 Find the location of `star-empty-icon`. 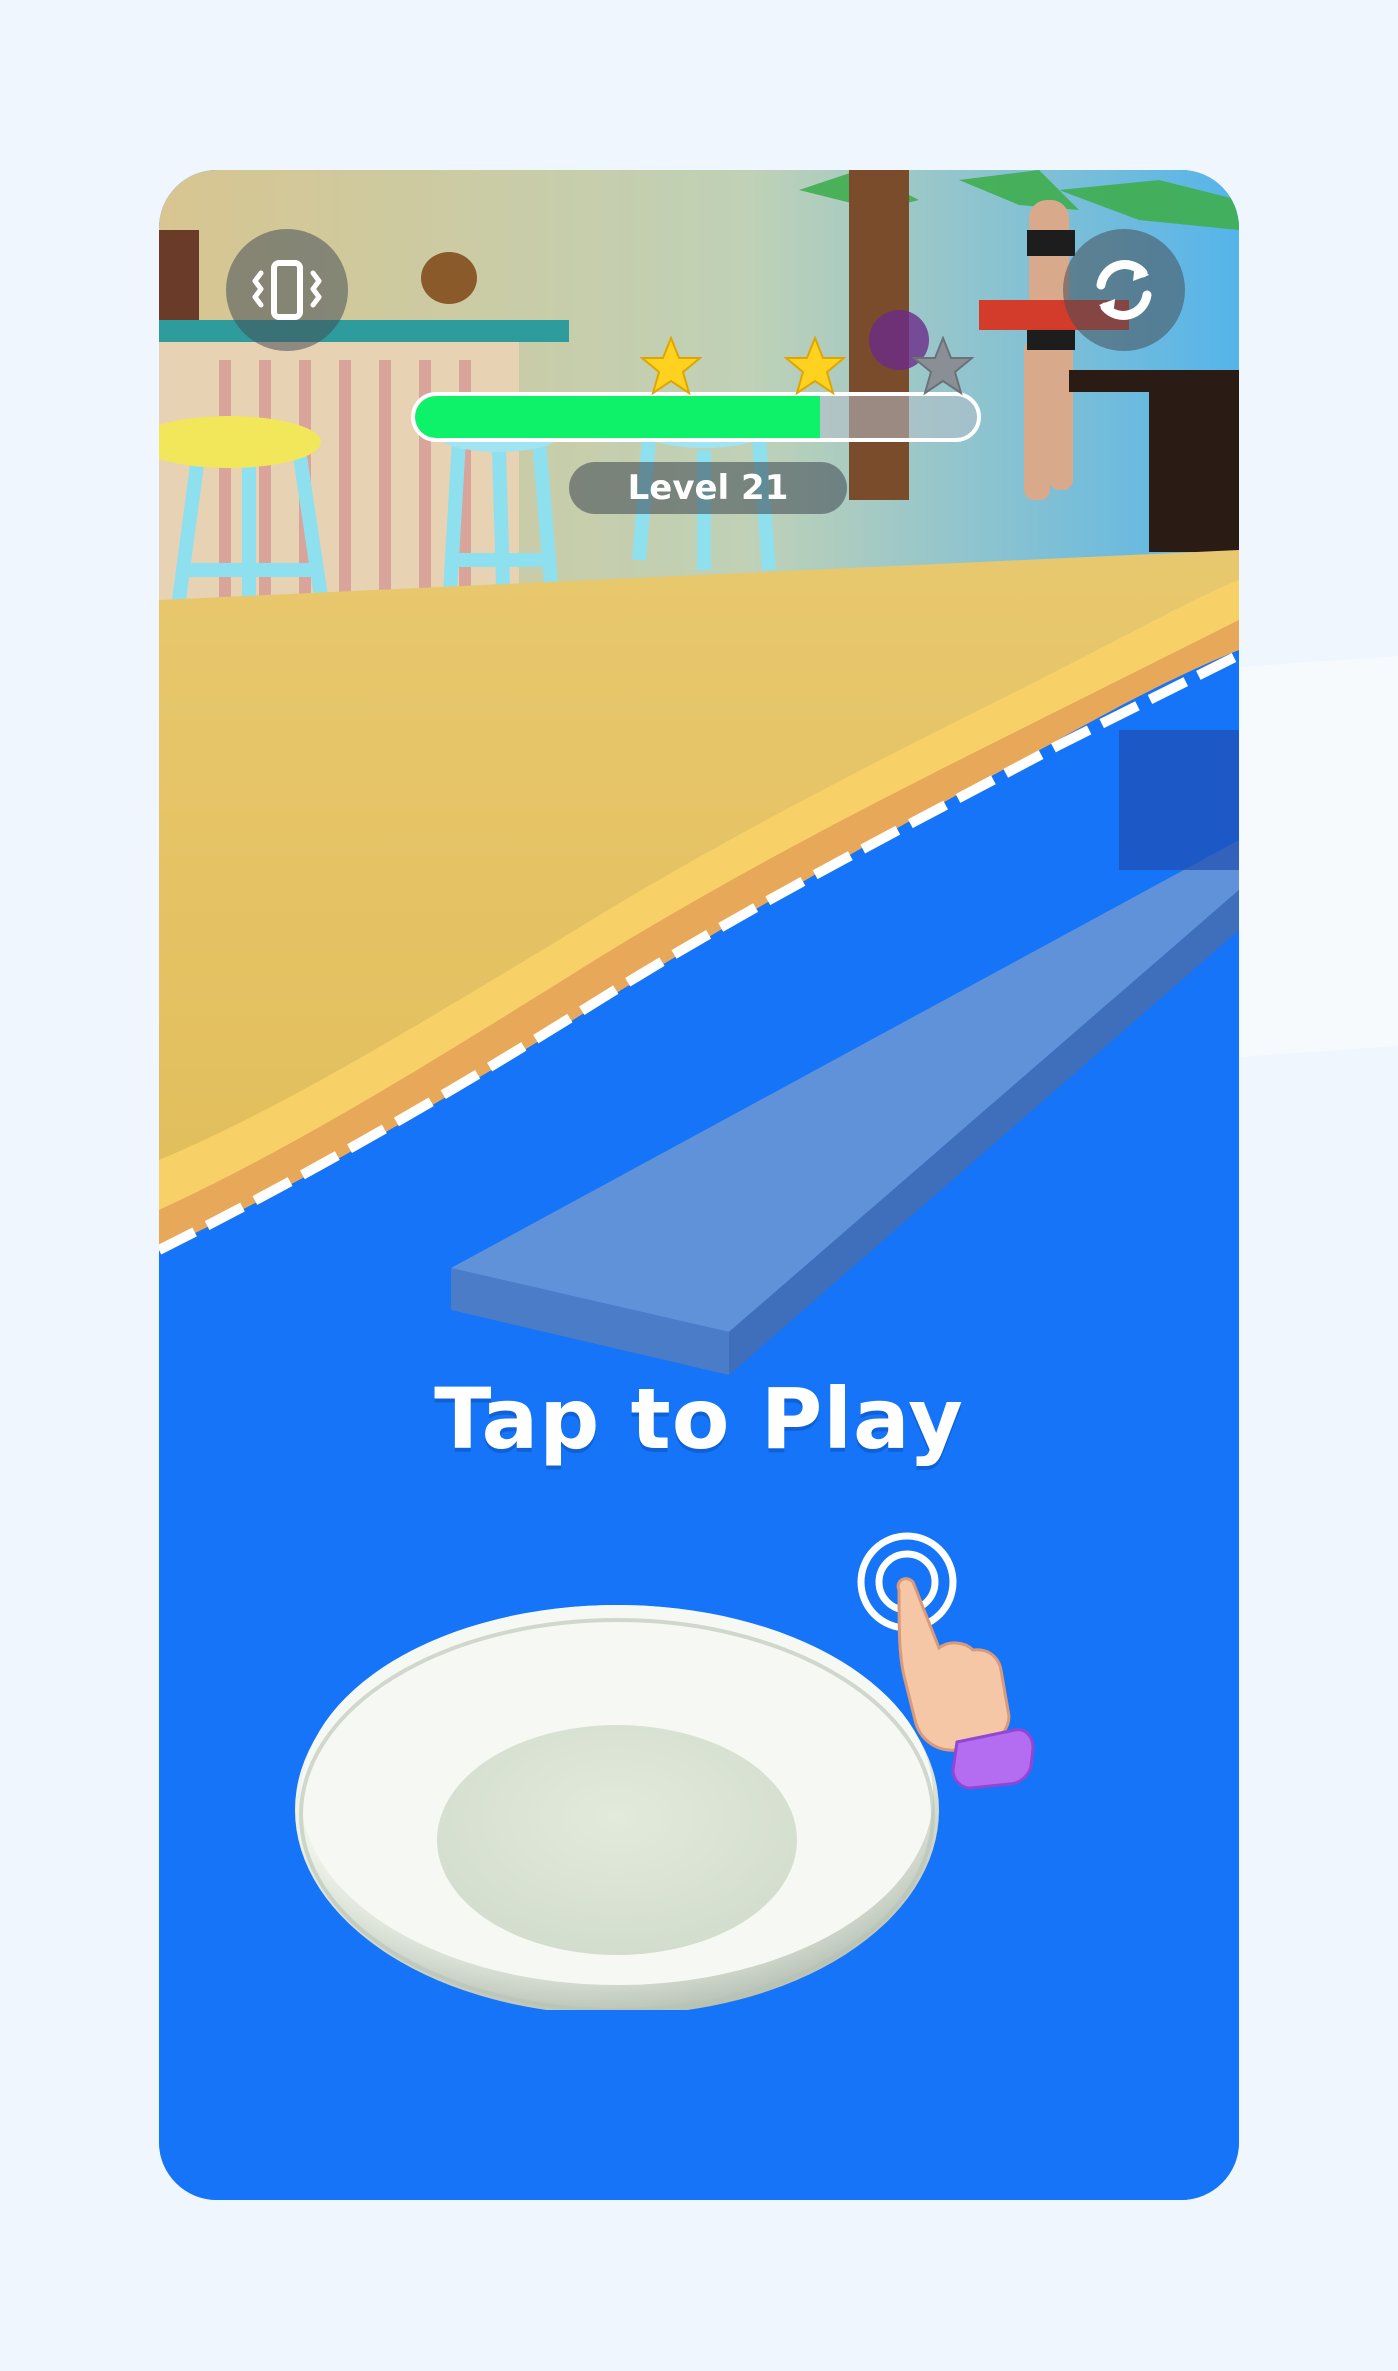

star-empty-icon is located at coordinates (943, 366).